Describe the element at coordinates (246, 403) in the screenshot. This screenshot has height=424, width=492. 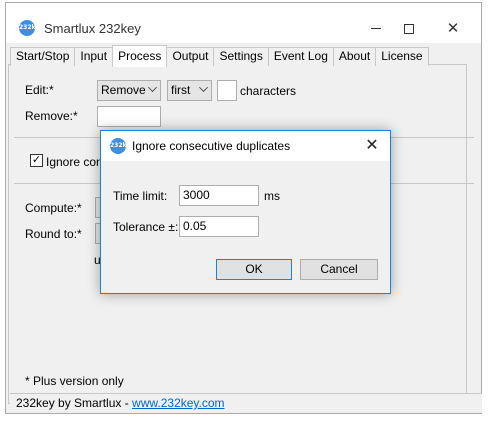
I see `status-bar: 232key by Smartlux - www.232key.com` at that location.